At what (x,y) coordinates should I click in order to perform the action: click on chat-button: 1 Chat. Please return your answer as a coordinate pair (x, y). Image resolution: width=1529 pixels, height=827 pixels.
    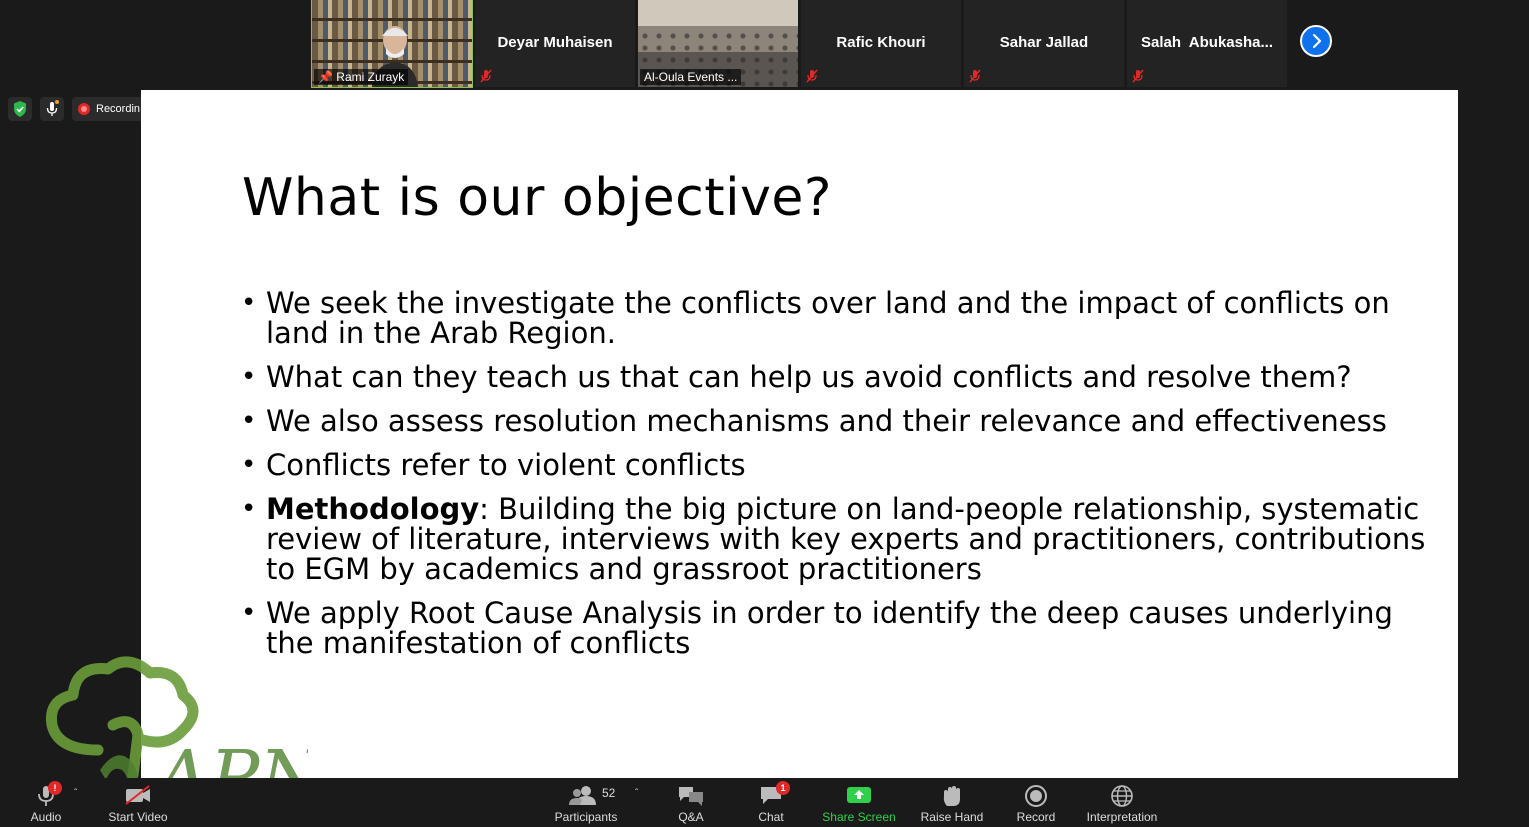
    Looking at the image, I should click on (771, 802).